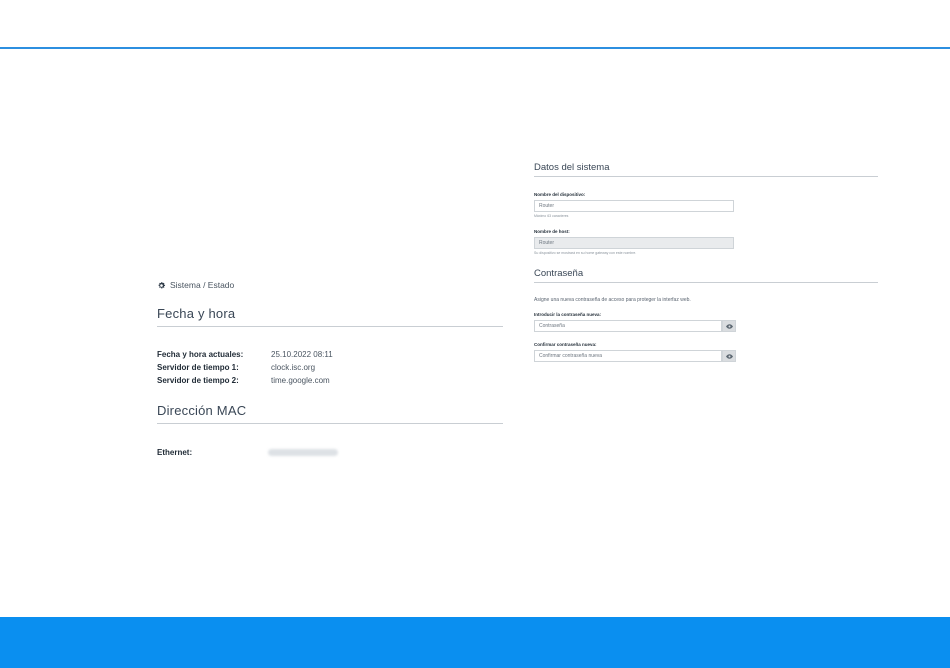  I want to click on time-server-2-value: time.google.com, so click(300, 380).